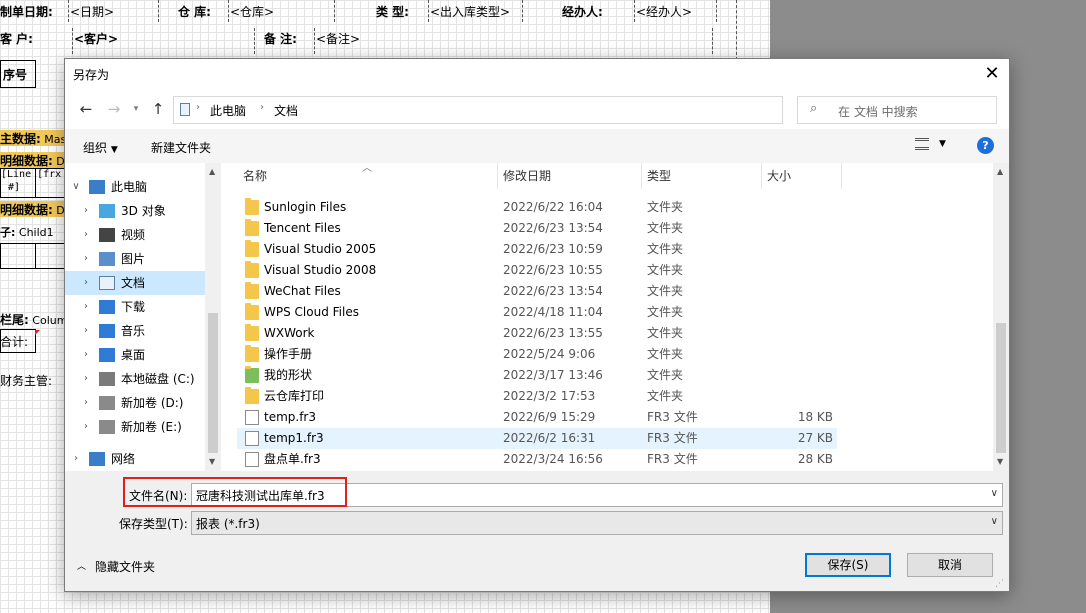 This screenshot has width=1086, height=613. I want to click on hide-folders-button: 隐藏文件夹, so click(125, 566).